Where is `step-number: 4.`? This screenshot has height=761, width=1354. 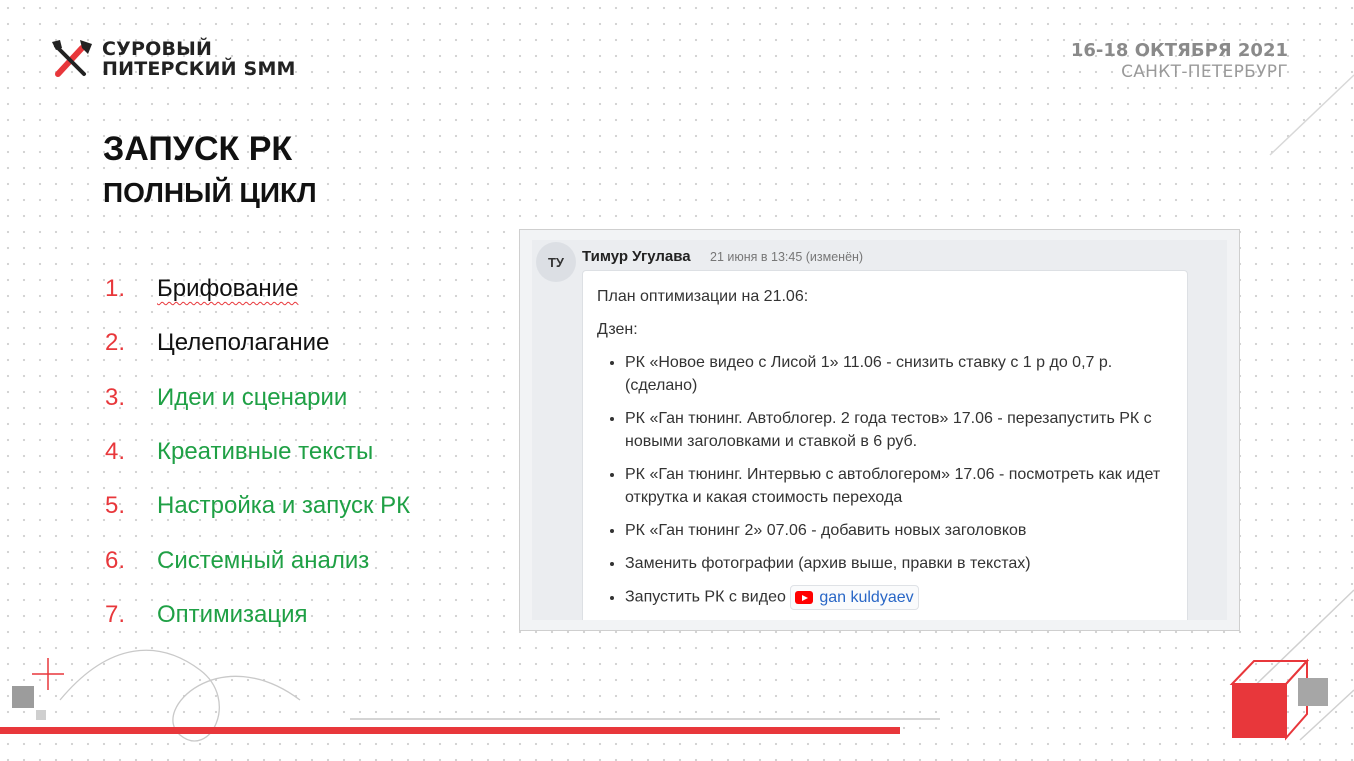
step-number: 4. is located at coordinates (115, 452).